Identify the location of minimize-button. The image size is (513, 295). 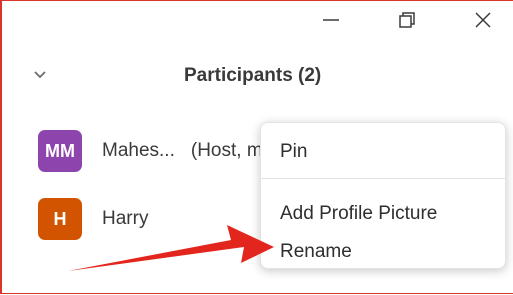
(331, 20).